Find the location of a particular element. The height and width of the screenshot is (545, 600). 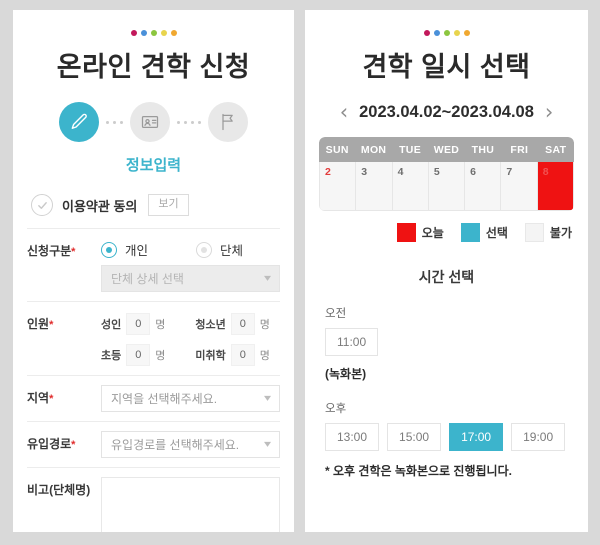

dot-orange is located at coordinates (466, 33).